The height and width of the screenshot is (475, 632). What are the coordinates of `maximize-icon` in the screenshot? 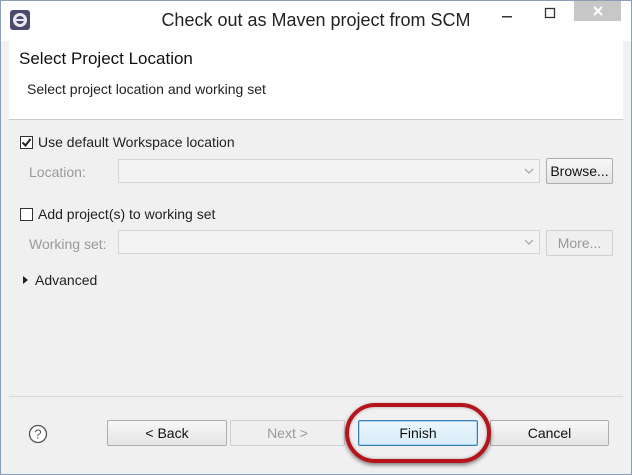 It's located at (550, 13).